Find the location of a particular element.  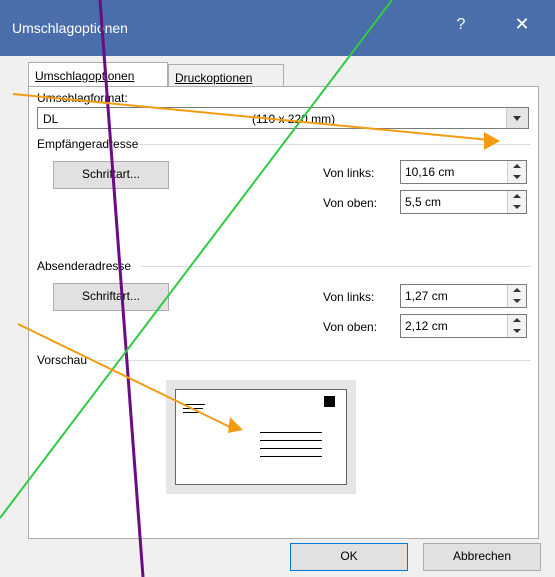

sender-top-value: 2,12 cm is located at coordinates (426, 326).